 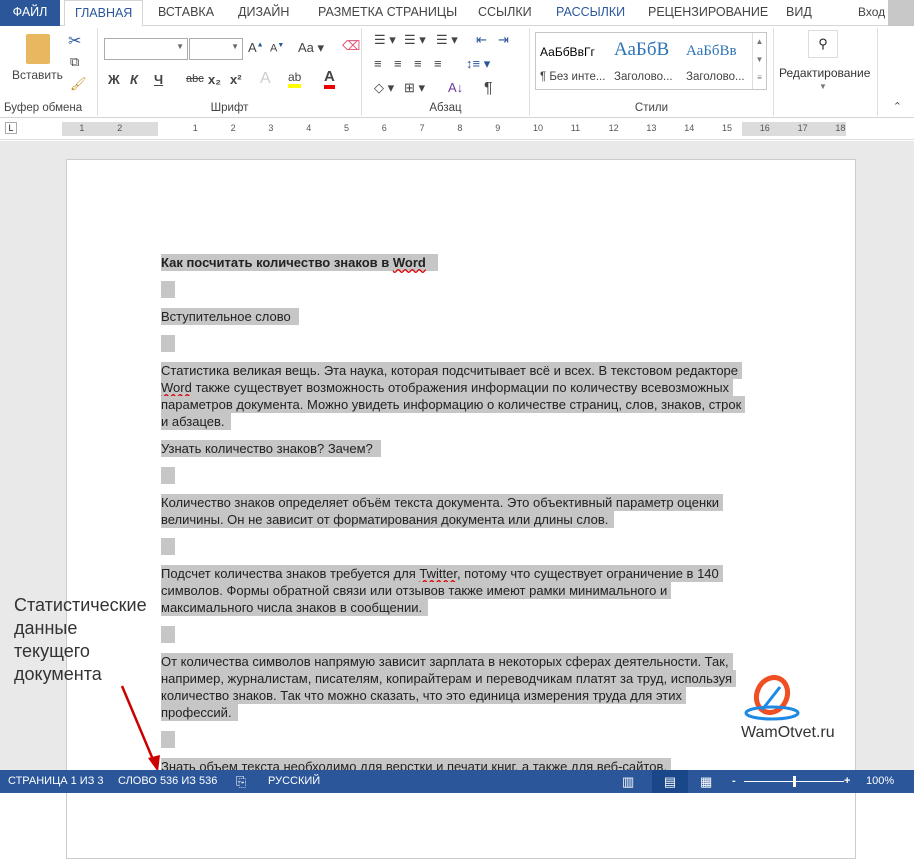 I want to click on ruler-number: 18, so click(x=840, y=128).